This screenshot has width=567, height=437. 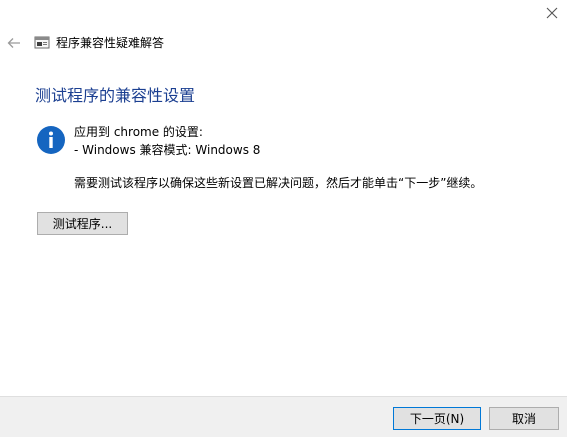 I want to click on back-button, so click(x=14, y=43).